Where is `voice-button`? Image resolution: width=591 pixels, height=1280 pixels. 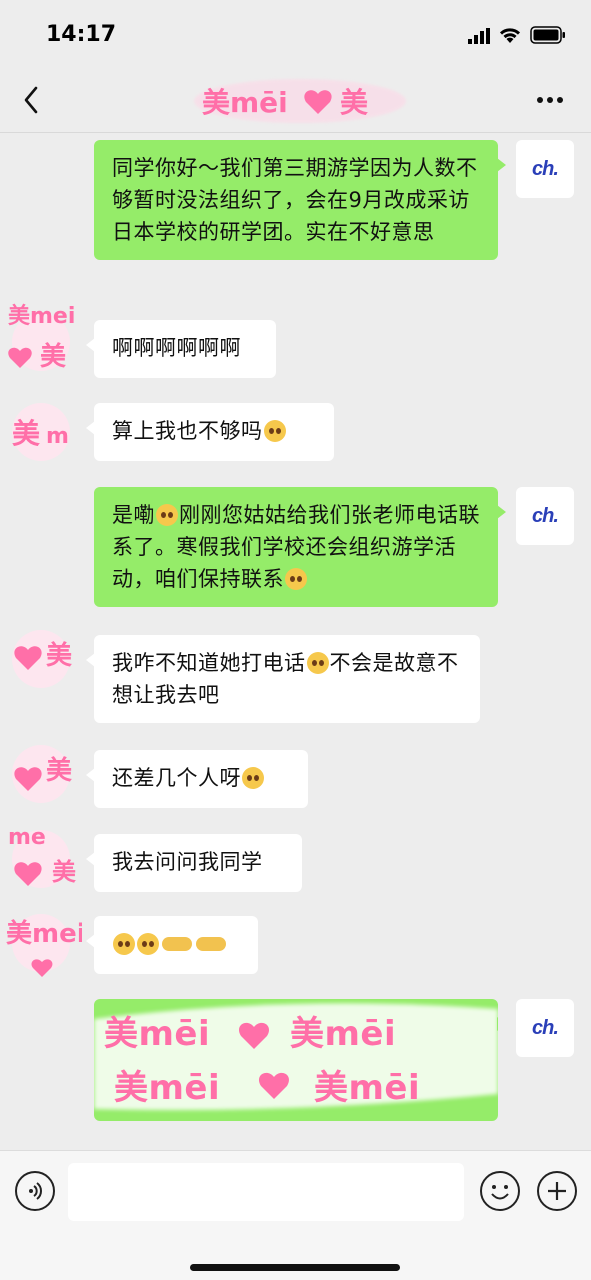 voice-button is located at coordinates (35, 1191).